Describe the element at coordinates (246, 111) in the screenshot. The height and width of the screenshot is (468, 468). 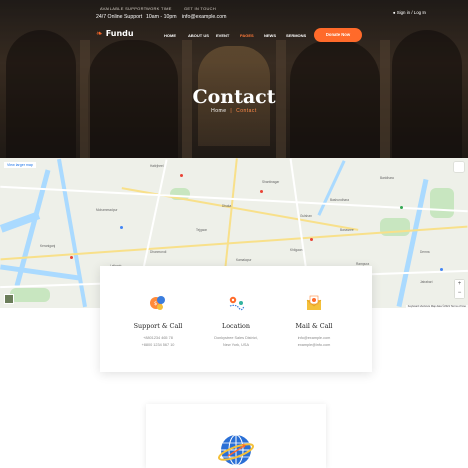
I see `breadcrumb-current: Contact` at that location.